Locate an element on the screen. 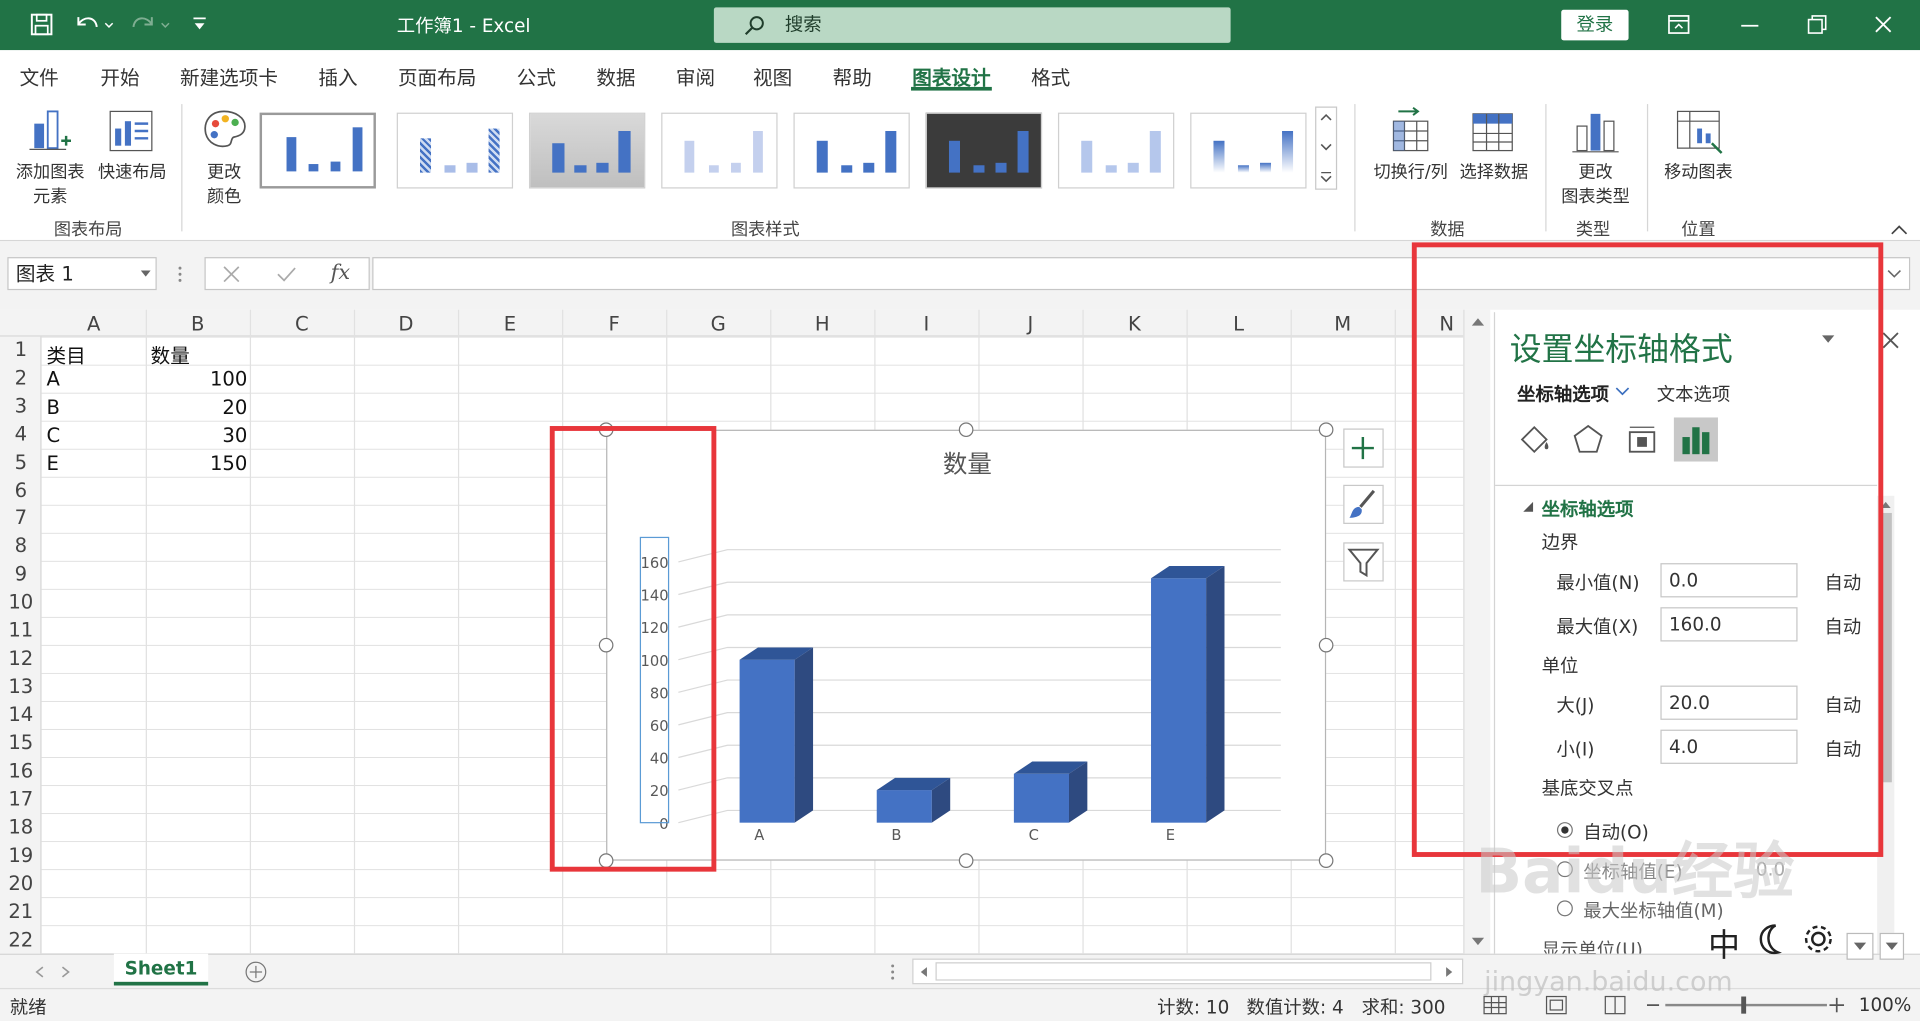  row-header: 14 is located at coordinates (21, 714).